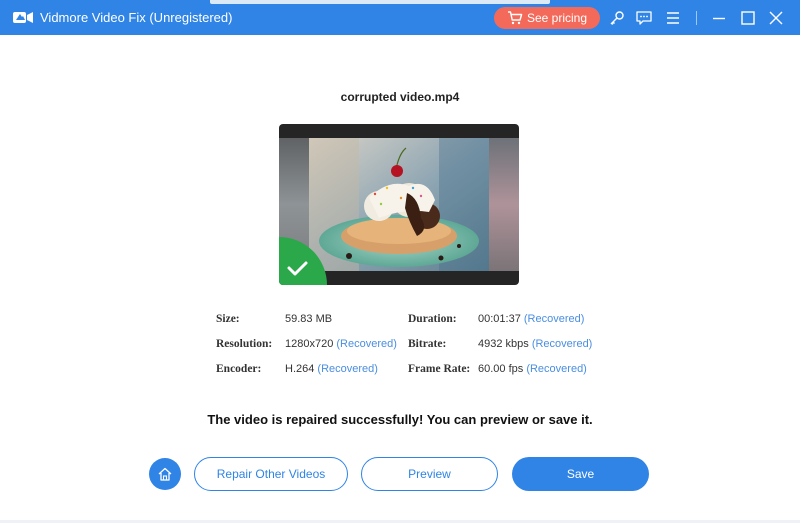  Describe the element at coordinates (696, 18) in the screenshot. I see `title-separator` at that location.